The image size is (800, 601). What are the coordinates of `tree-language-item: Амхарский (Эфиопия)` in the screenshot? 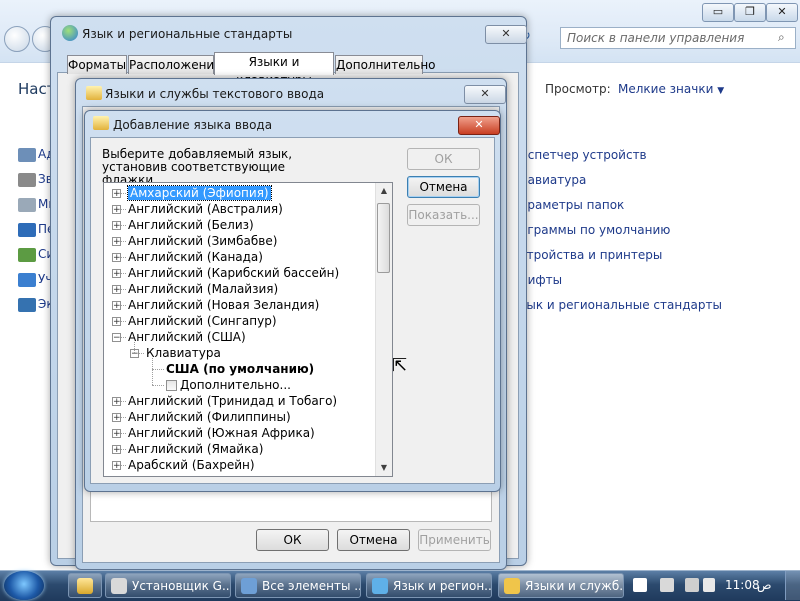 It's located at (199, 193).